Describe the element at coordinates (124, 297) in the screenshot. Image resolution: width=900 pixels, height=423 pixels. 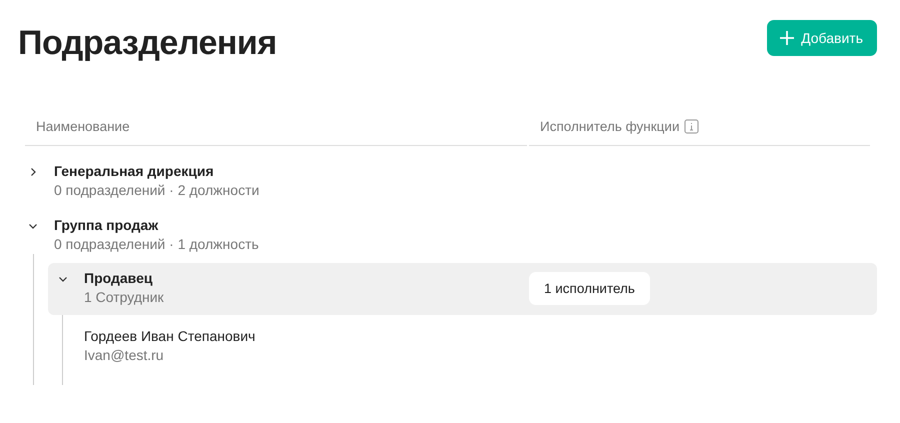
I see `position-summary: 1 Сотрудник` at that location.